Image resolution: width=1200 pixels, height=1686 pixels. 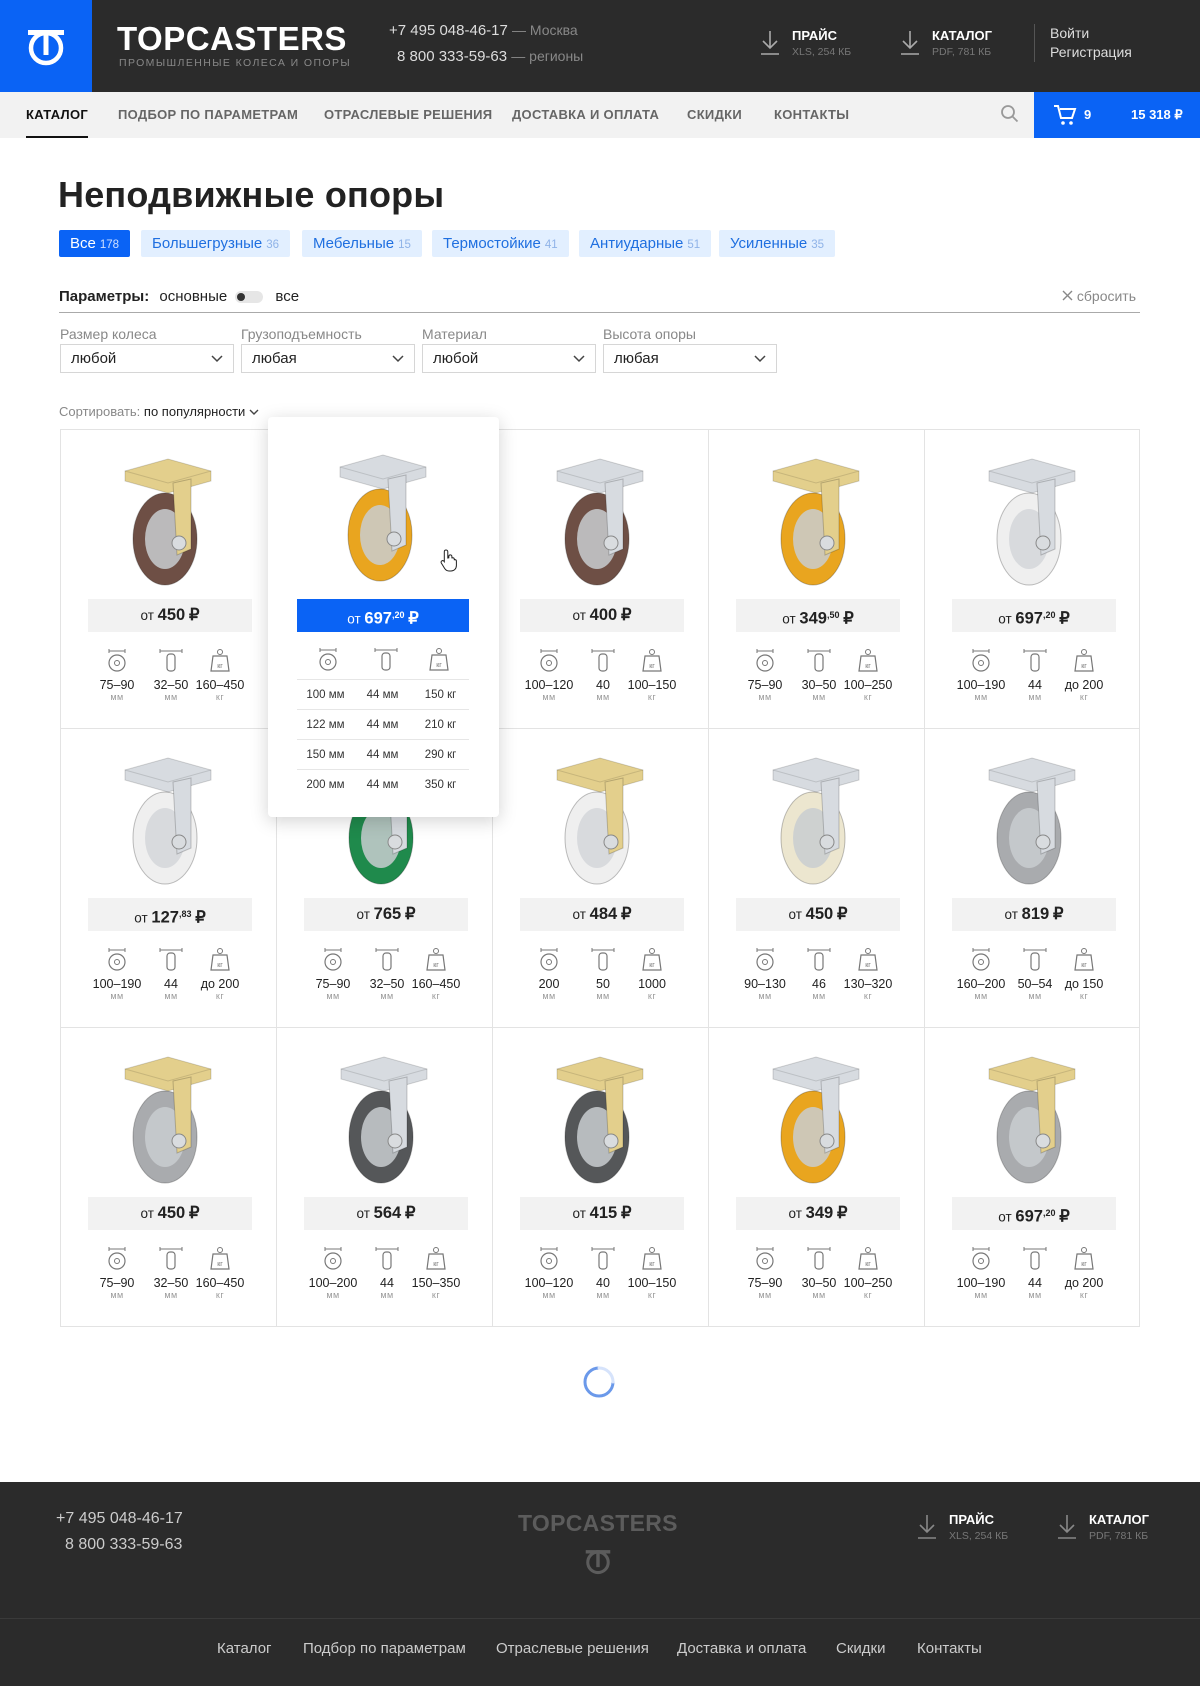 What do you see at coordinates (602, 615) in the screenshot?
I see `product-price: от 400 ₽` at bounding box center [602, 615].